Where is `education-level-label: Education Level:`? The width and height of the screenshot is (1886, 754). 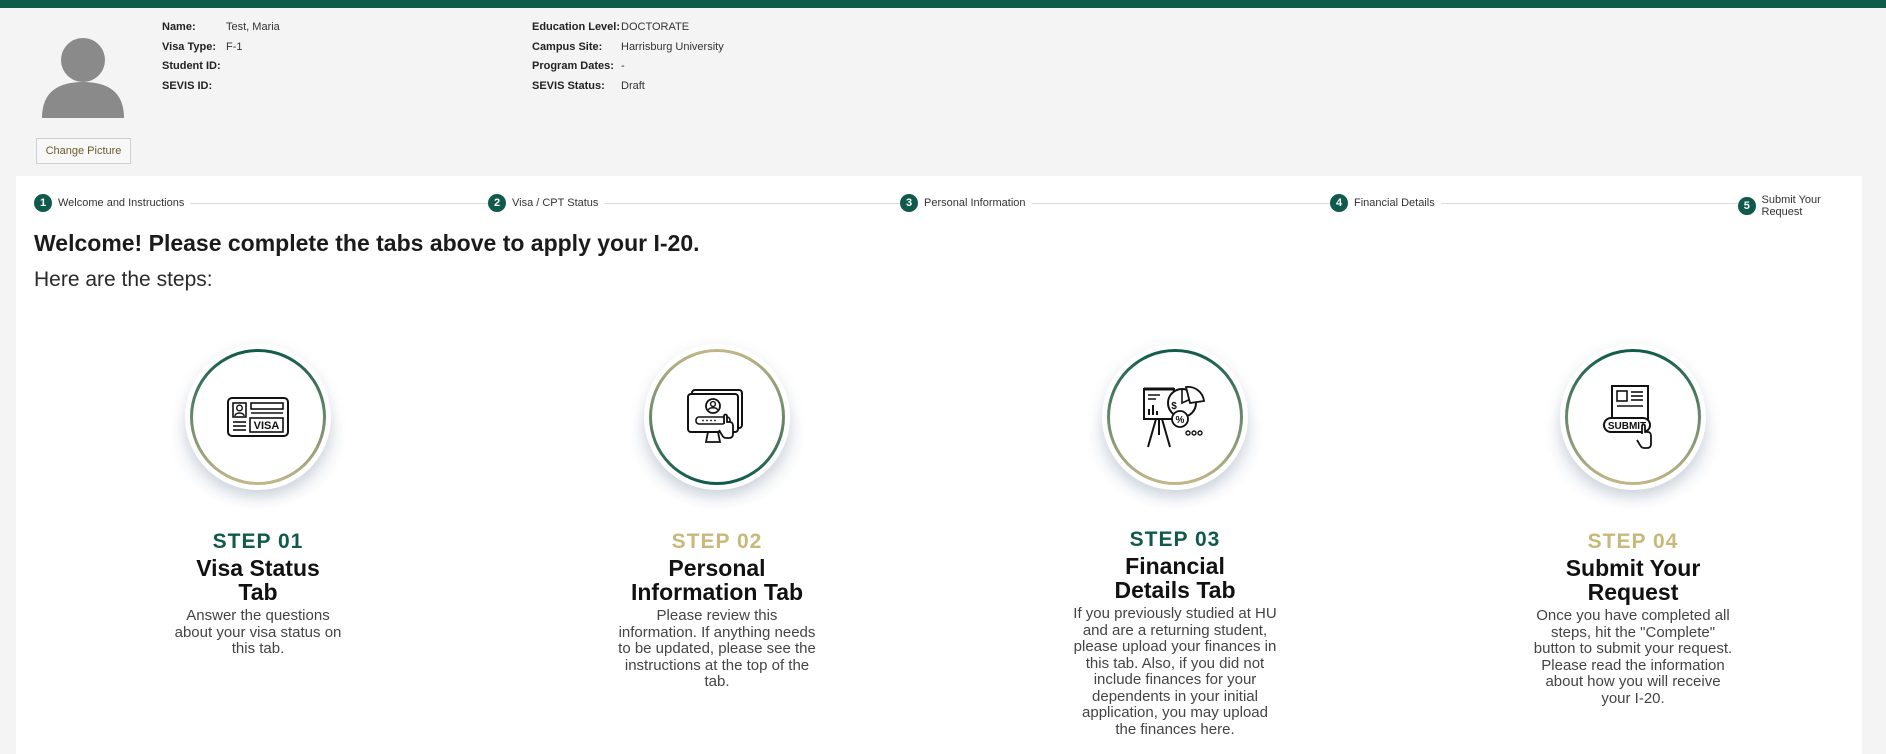
education-level-label: Education Level: is located at coordinates (576, 27).